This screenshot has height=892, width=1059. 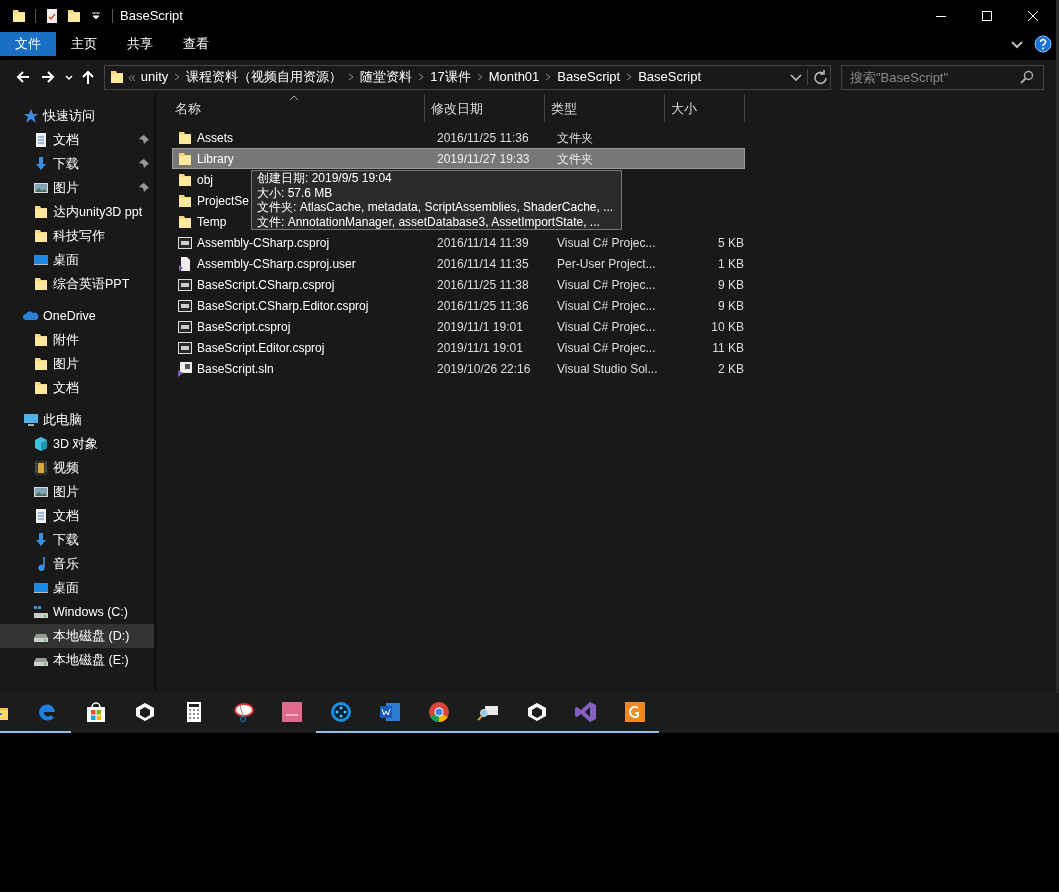 I want to click on file-size: 5 KB, so click(x=731, y=242).